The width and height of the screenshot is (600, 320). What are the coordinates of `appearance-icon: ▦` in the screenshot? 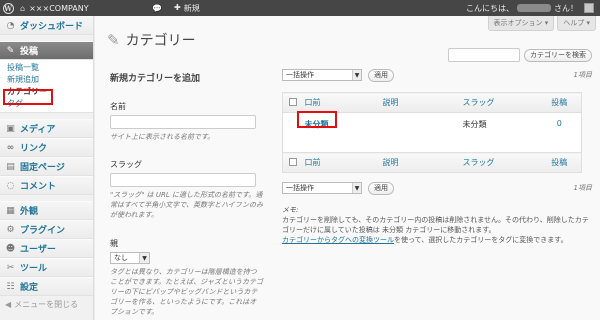 It's located at (10, 210).